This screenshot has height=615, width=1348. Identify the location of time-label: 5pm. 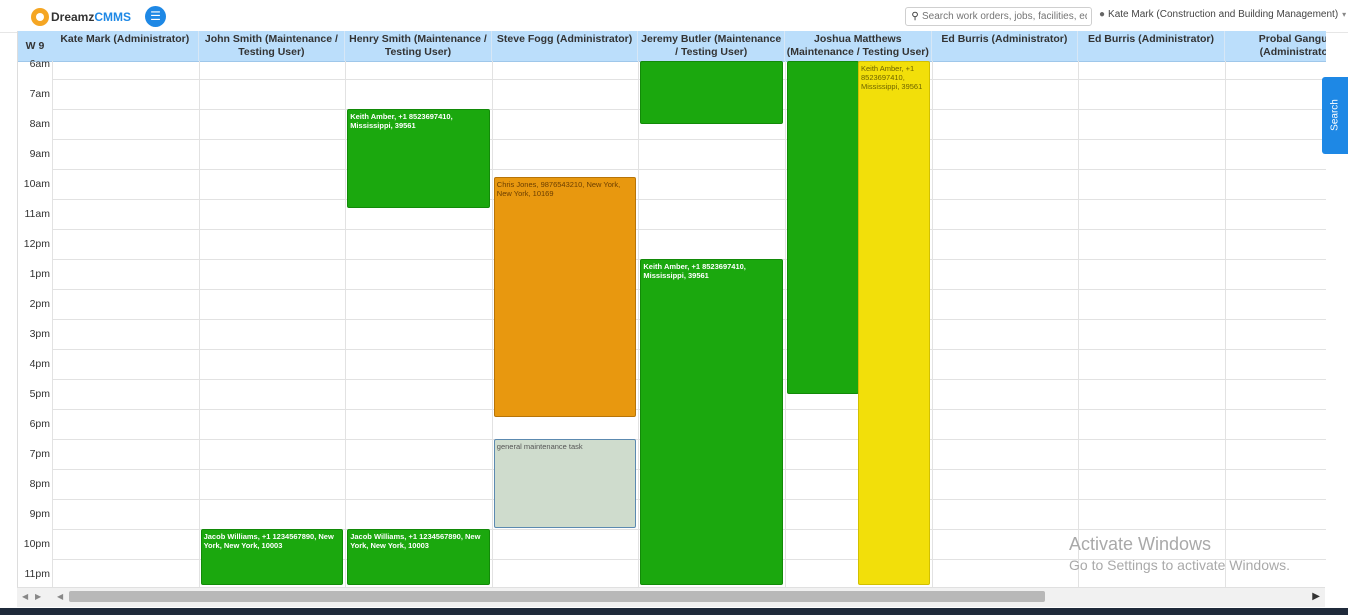
(39, 394).